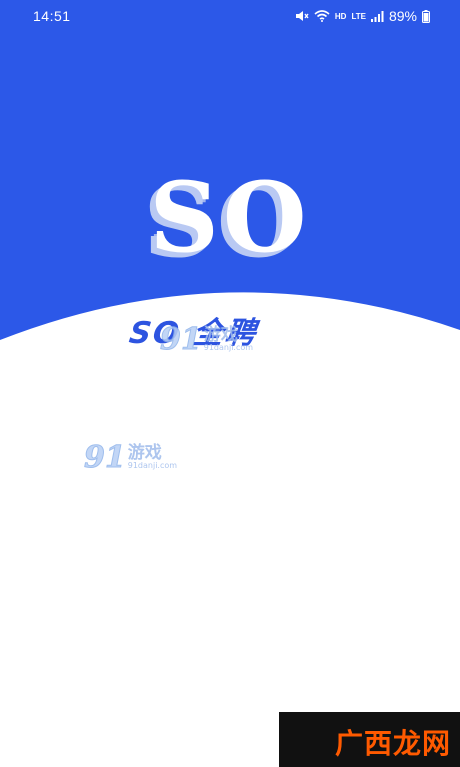 The height and width of the screenshot is (767, 460). I want to click on signal-icon, so click(377, 16).